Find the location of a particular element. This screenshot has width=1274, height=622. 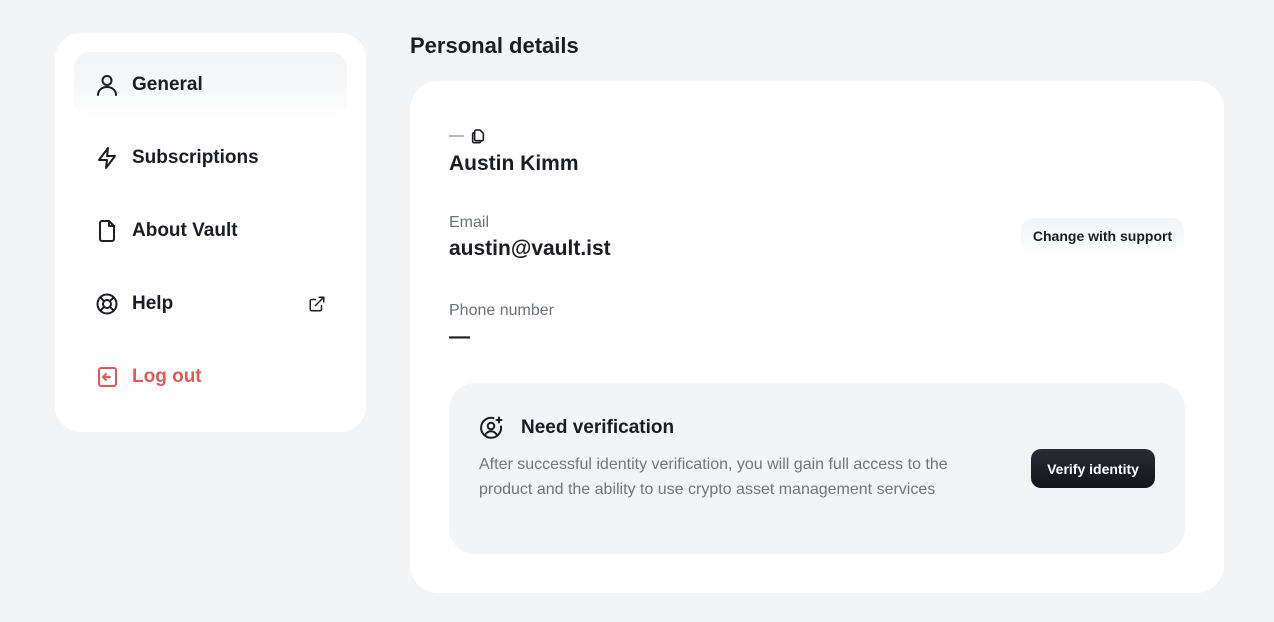

phone-value: — is located at coordinates (459, 336).